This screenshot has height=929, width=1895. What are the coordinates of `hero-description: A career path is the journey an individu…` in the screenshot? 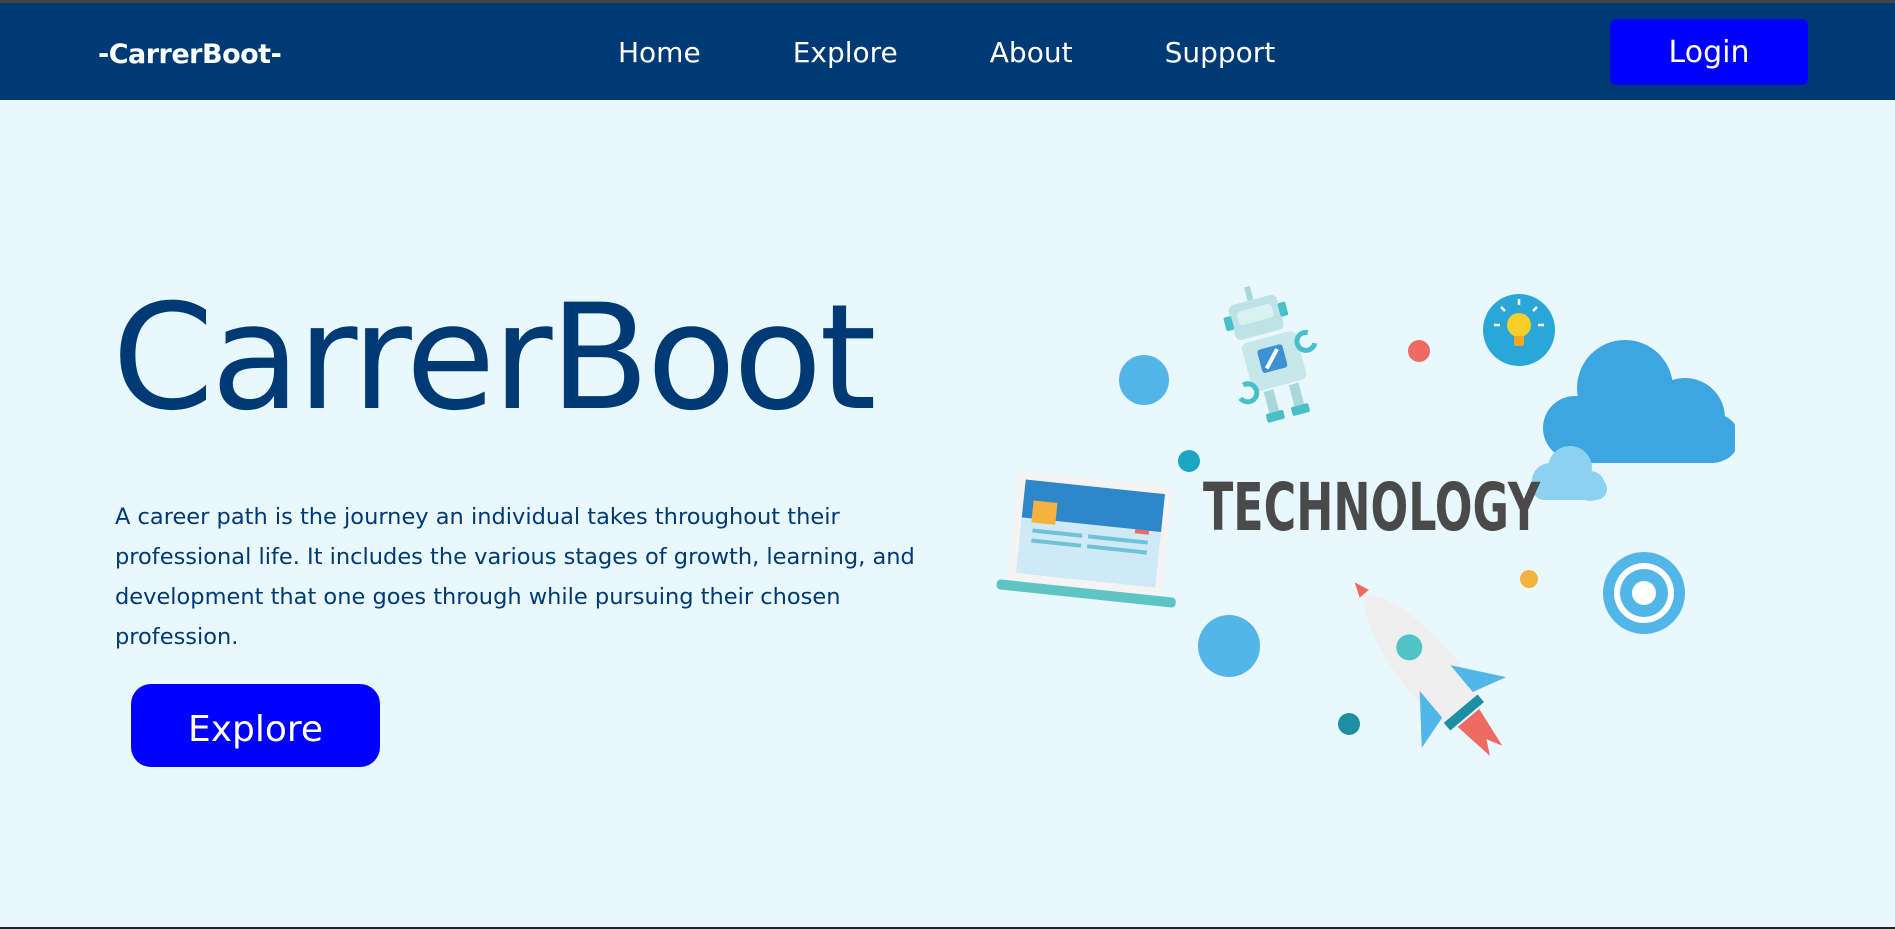 It's located at (515, 577).